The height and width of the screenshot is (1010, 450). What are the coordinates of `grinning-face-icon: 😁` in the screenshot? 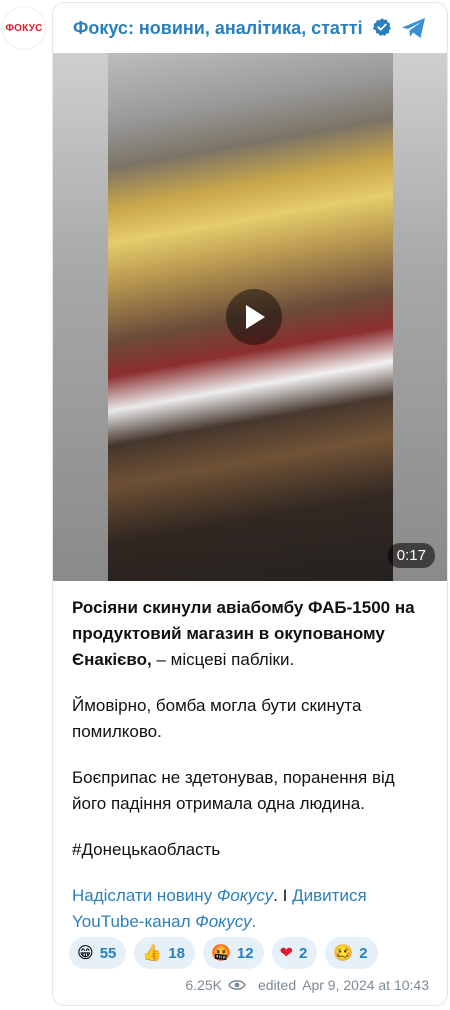 It's located at (85, 952).